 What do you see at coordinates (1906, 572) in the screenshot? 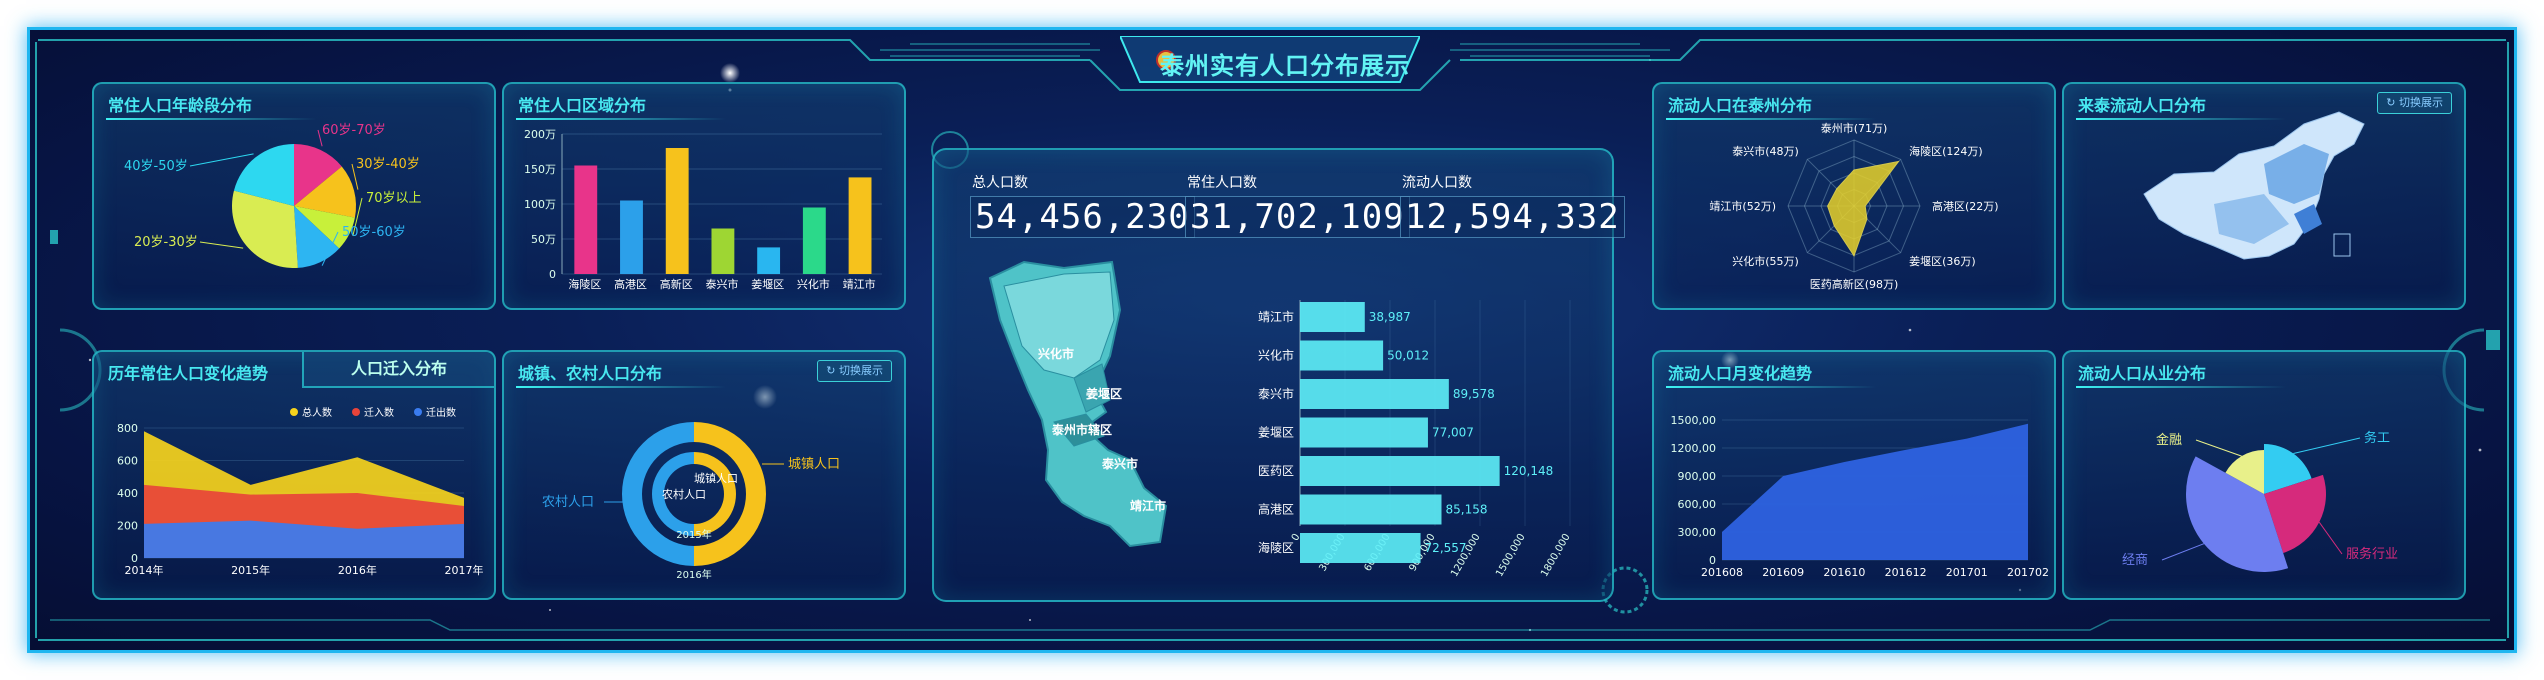
I see `x-tick-label: 201612` at bounding box center [1906, 572].